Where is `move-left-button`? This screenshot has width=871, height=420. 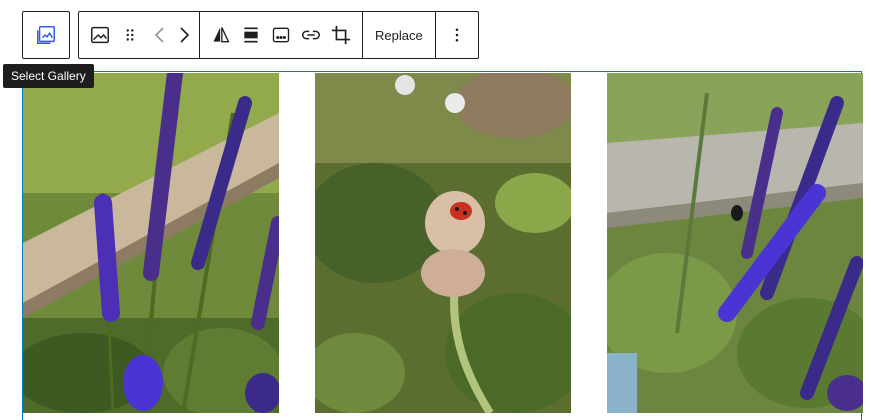
move-left-button is located at coordinates (160, 35).